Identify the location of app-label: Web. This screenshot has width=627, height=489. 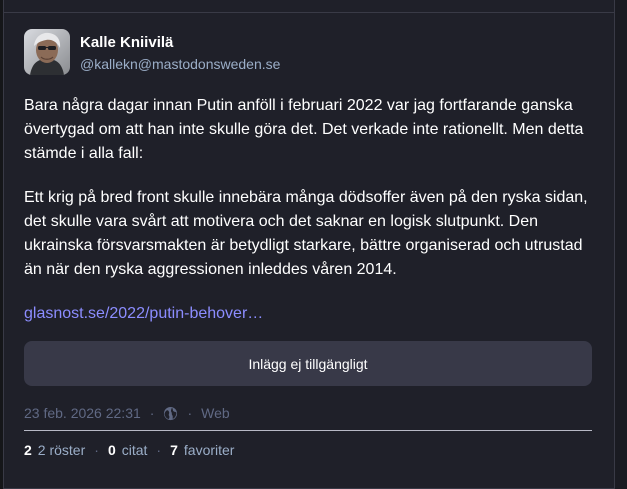
(215, 413).